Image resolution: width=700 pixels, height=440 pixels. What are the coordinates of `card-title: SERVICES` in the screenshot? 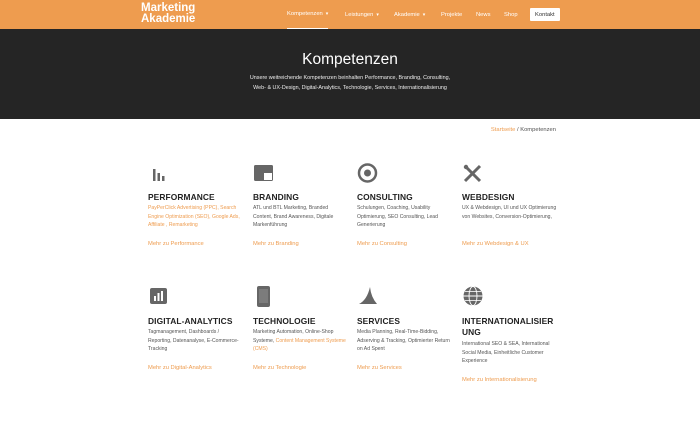 It's located at (379, 321).